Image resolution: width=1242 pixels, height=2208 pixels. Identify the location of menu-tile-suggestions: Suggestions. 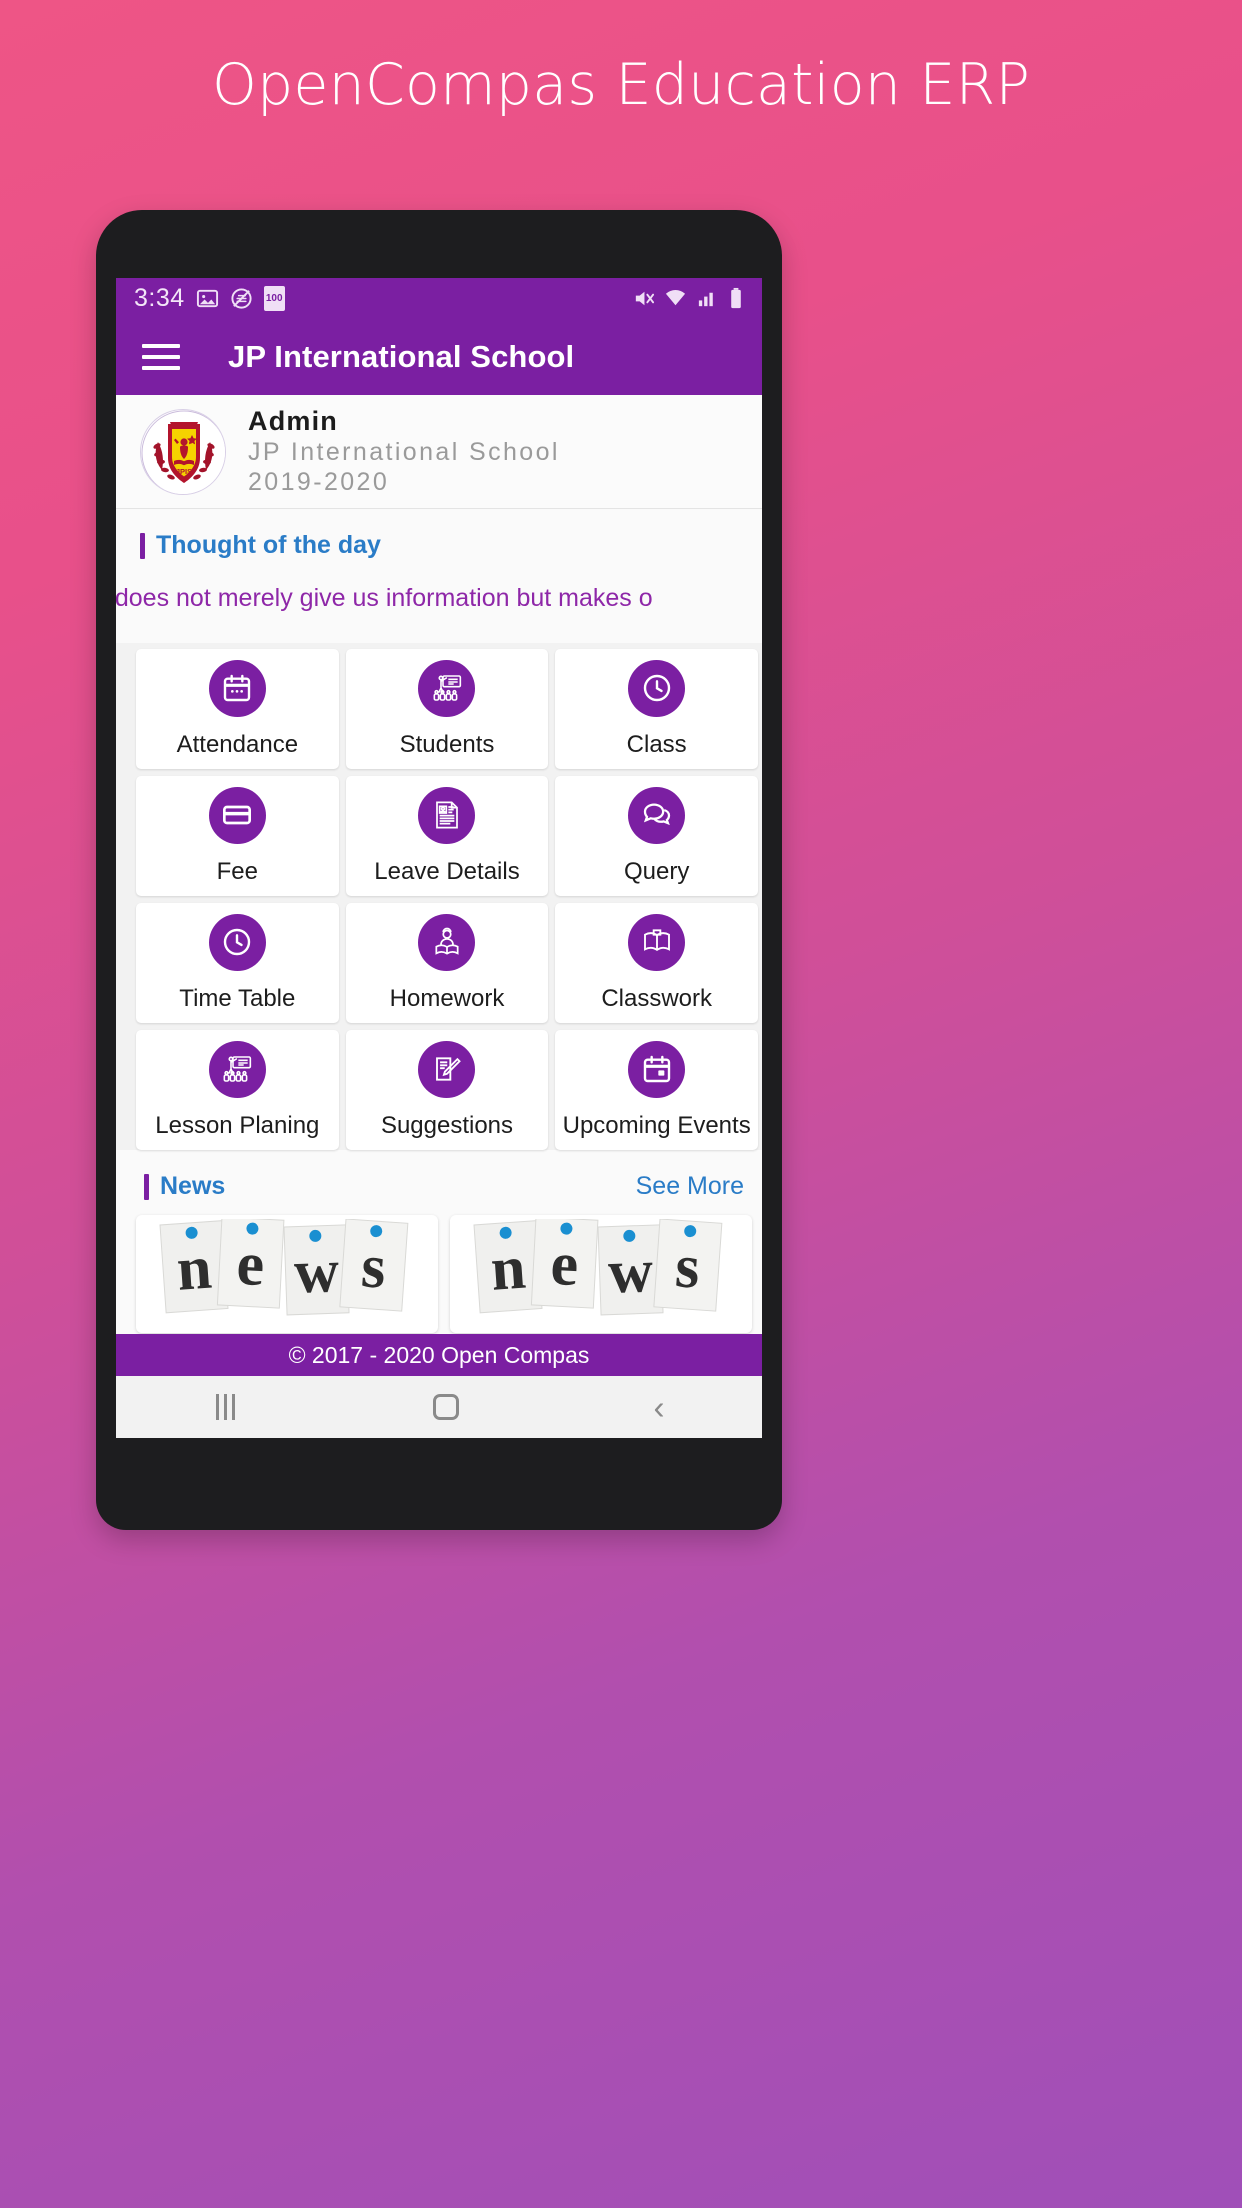
(447, 1090).